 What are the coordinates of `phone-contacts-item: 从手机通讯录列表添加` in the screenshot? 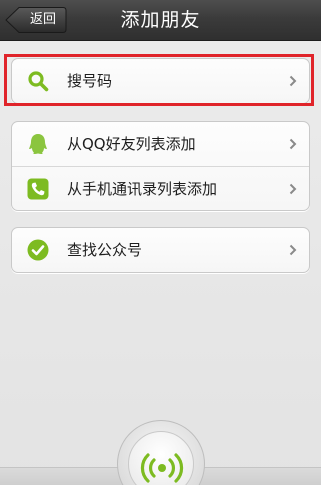 It's located at (160, 188).